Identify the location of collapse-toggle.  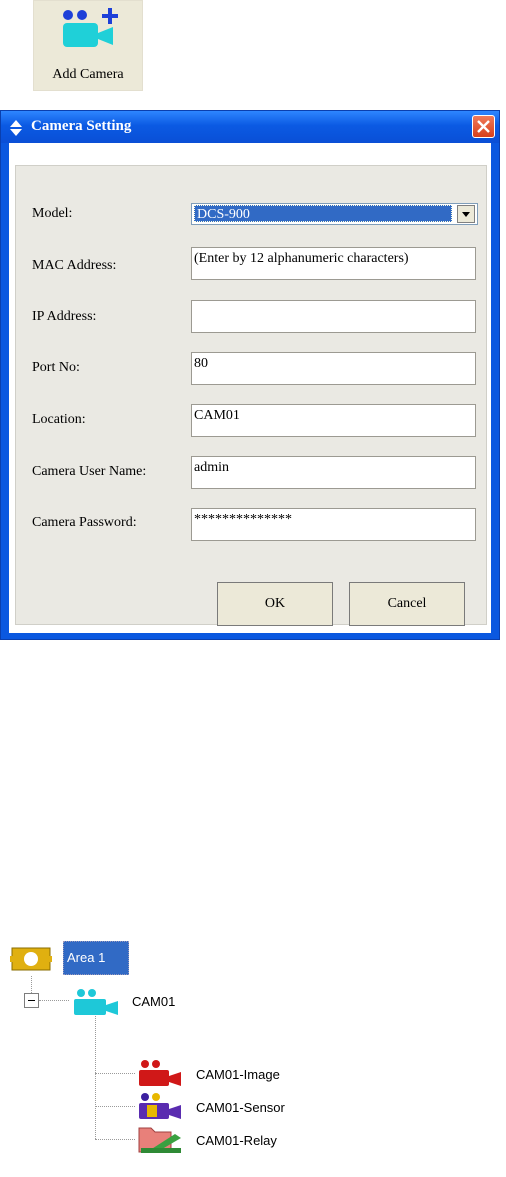
(31, 1000).